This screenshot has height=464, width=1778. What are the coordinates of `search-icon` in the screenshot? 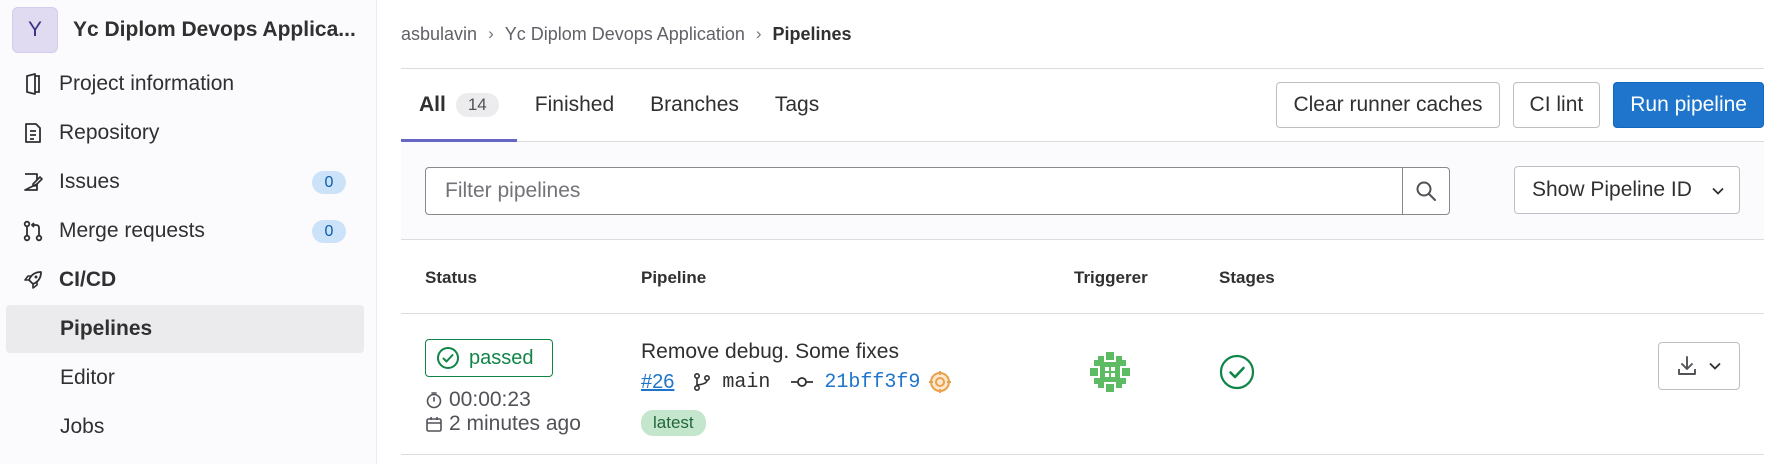 It's located at (1426, 191).